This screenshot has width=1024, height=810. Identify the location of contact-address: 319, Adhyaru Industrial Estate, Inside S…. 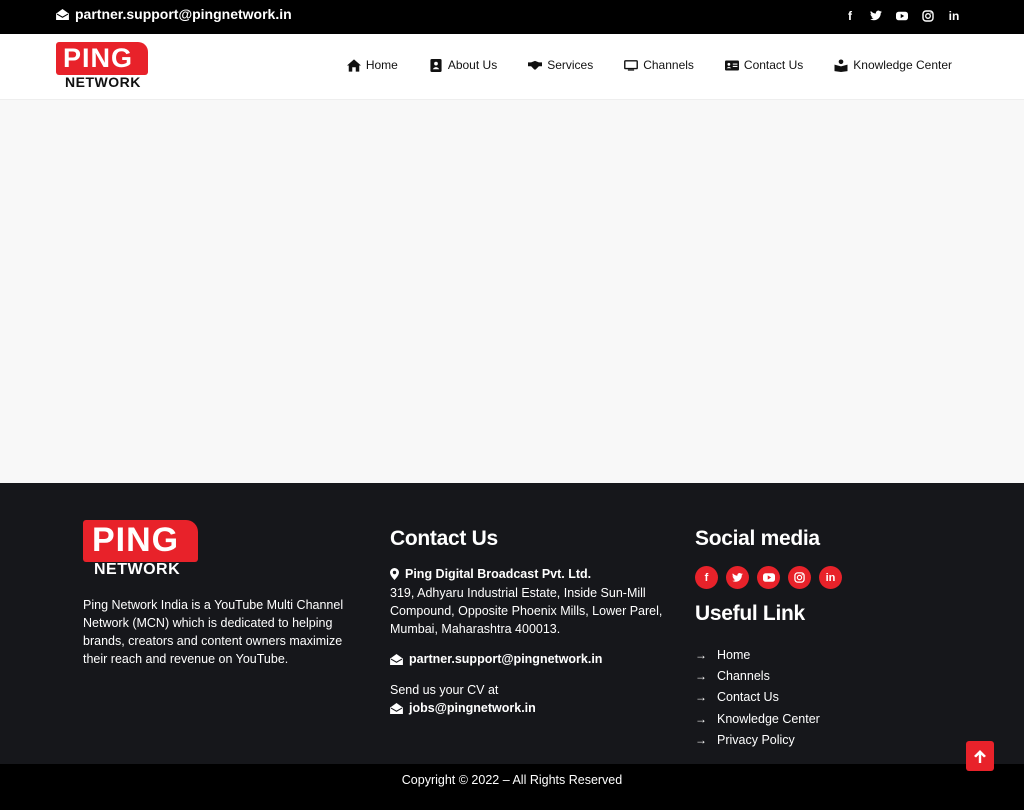
(526, 611).